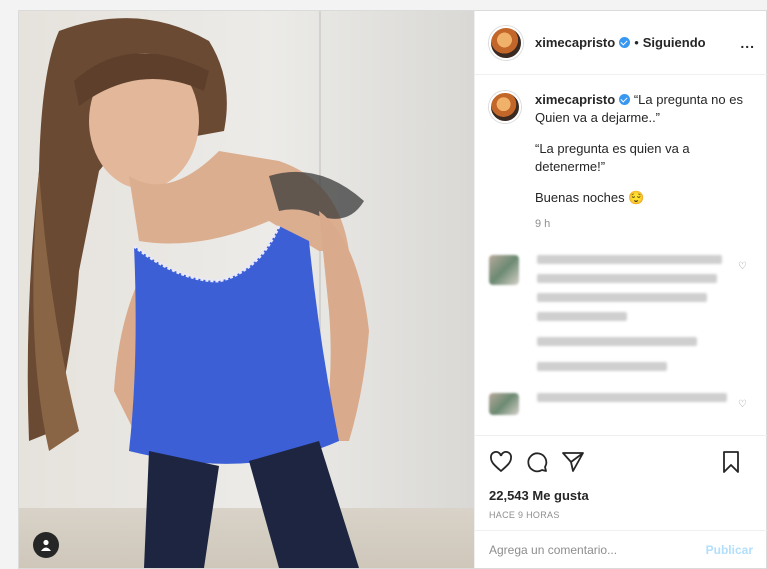  What do you see at coordinates (640, 224) in the screenshot?
I see `caption-time: 9 h` at bounding box center [640, 224].